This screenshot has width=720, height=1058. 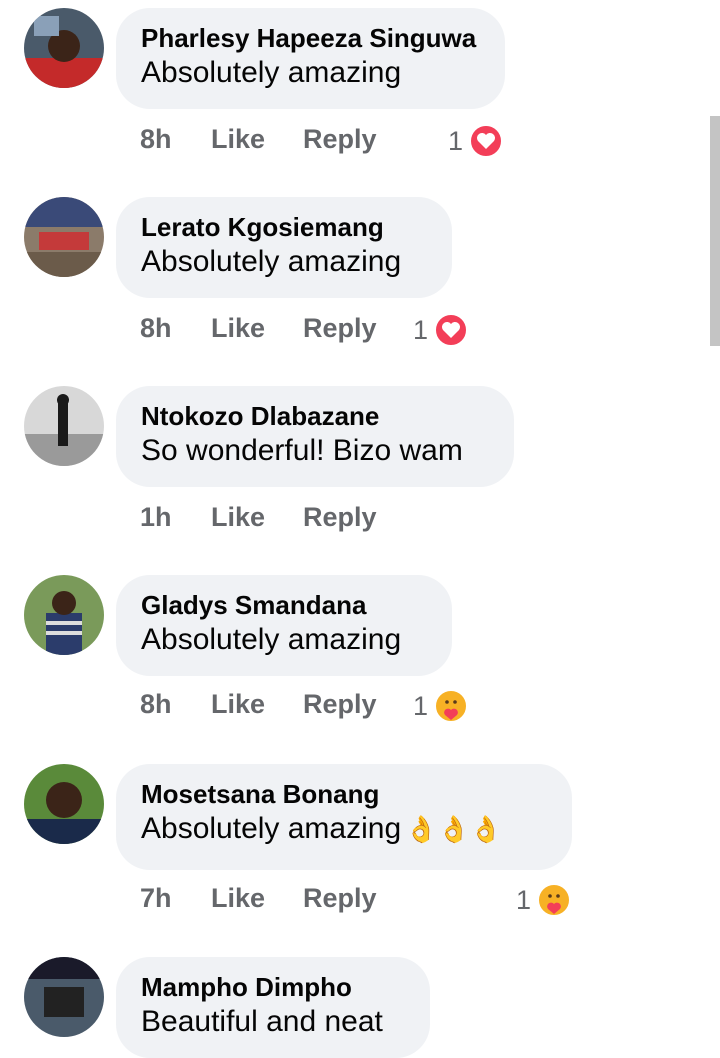 I want to click on comment-text: So wonderful! Bizo wam, so click(x=302, y=450).